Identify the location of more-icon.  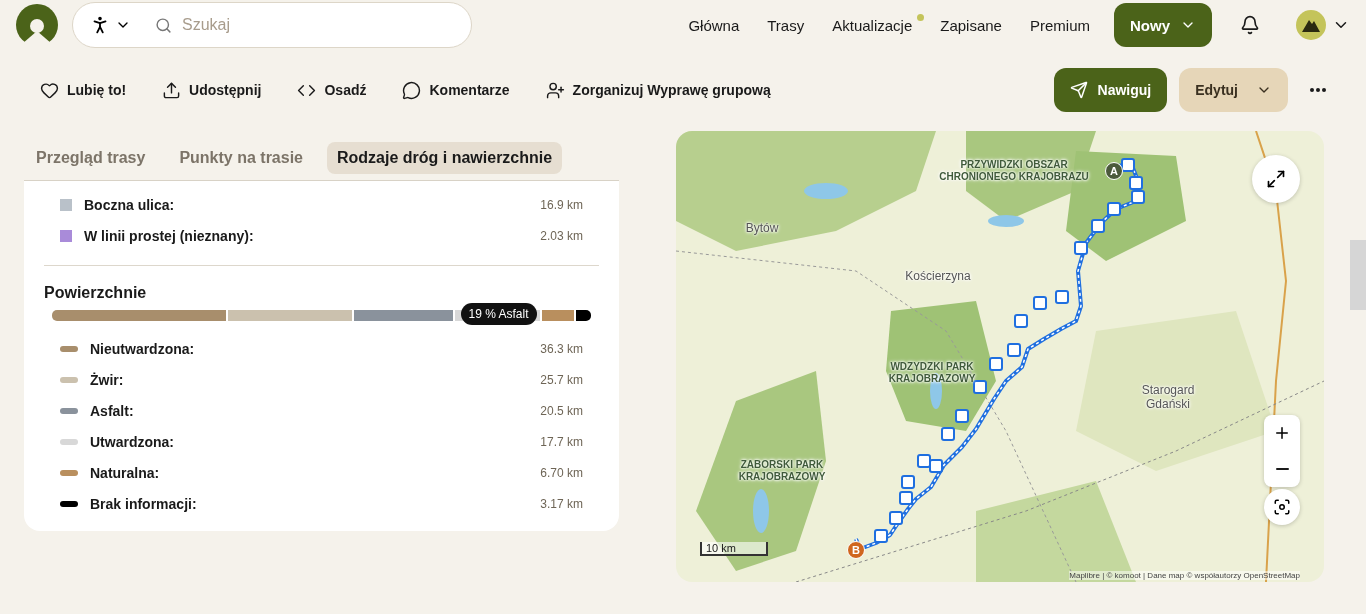
(1318, 90).